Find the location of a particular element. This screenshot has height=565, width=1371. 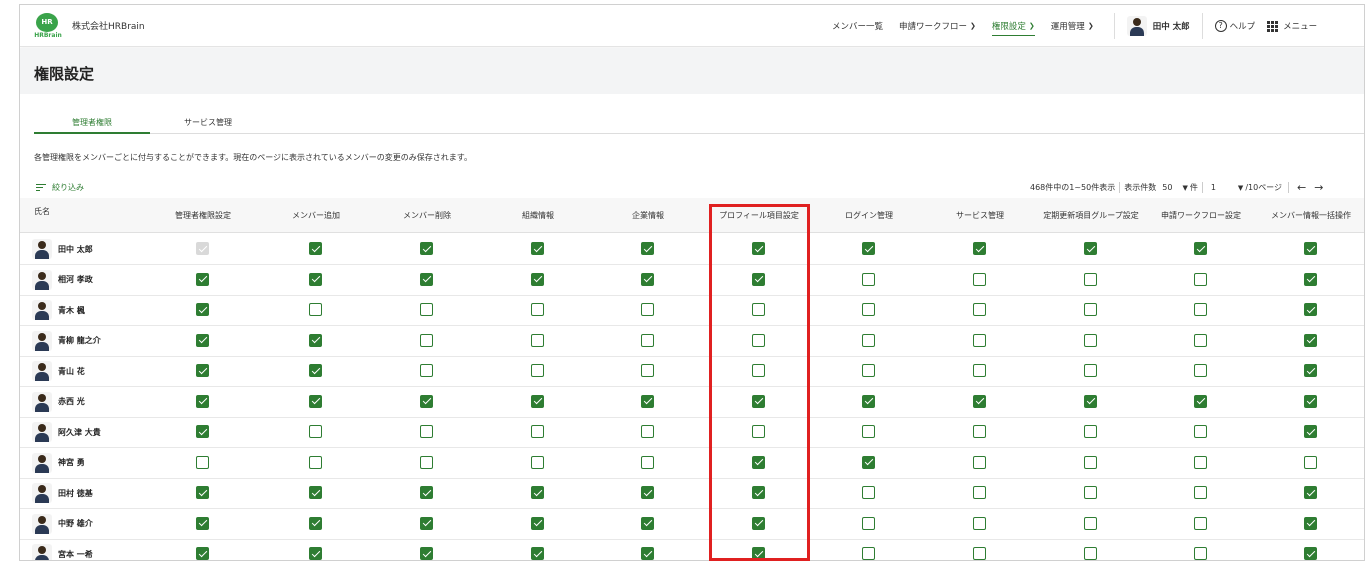

nav-permission-settings: 権限設定 ❯ is located at coordinates (1013, 26).